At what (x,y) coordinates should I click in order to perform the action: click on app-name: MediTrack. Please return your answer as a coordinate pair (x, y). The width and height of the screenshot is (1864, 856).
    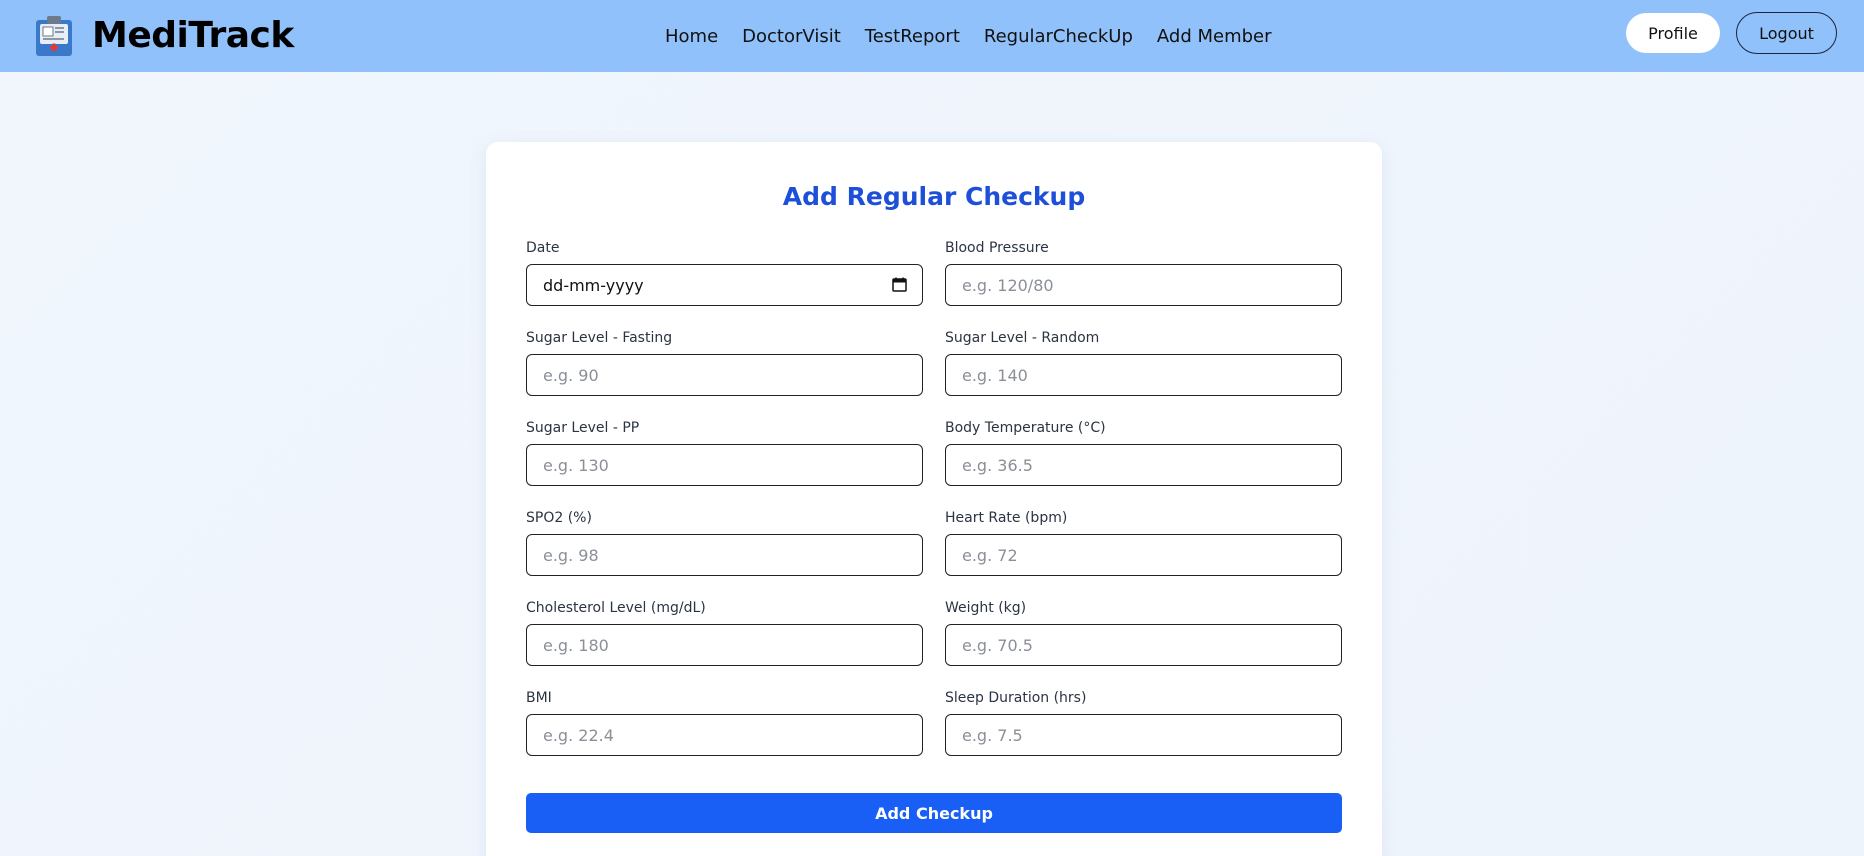
    Looking at the image, I should click on (193, 35).